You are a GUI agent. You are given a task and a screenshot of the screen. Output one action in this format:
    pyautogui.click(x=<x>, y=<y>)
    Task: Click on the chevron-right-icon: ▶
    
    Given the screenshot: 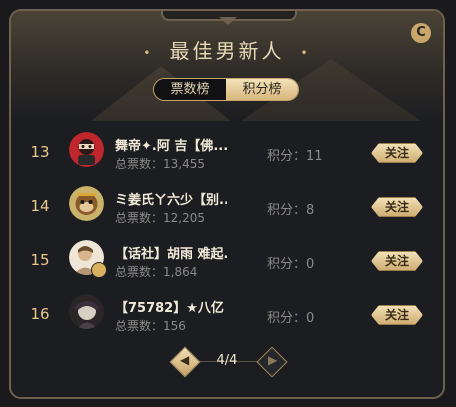 What is the action you would take?
    pyautogui.click(x=273, y=360)
    